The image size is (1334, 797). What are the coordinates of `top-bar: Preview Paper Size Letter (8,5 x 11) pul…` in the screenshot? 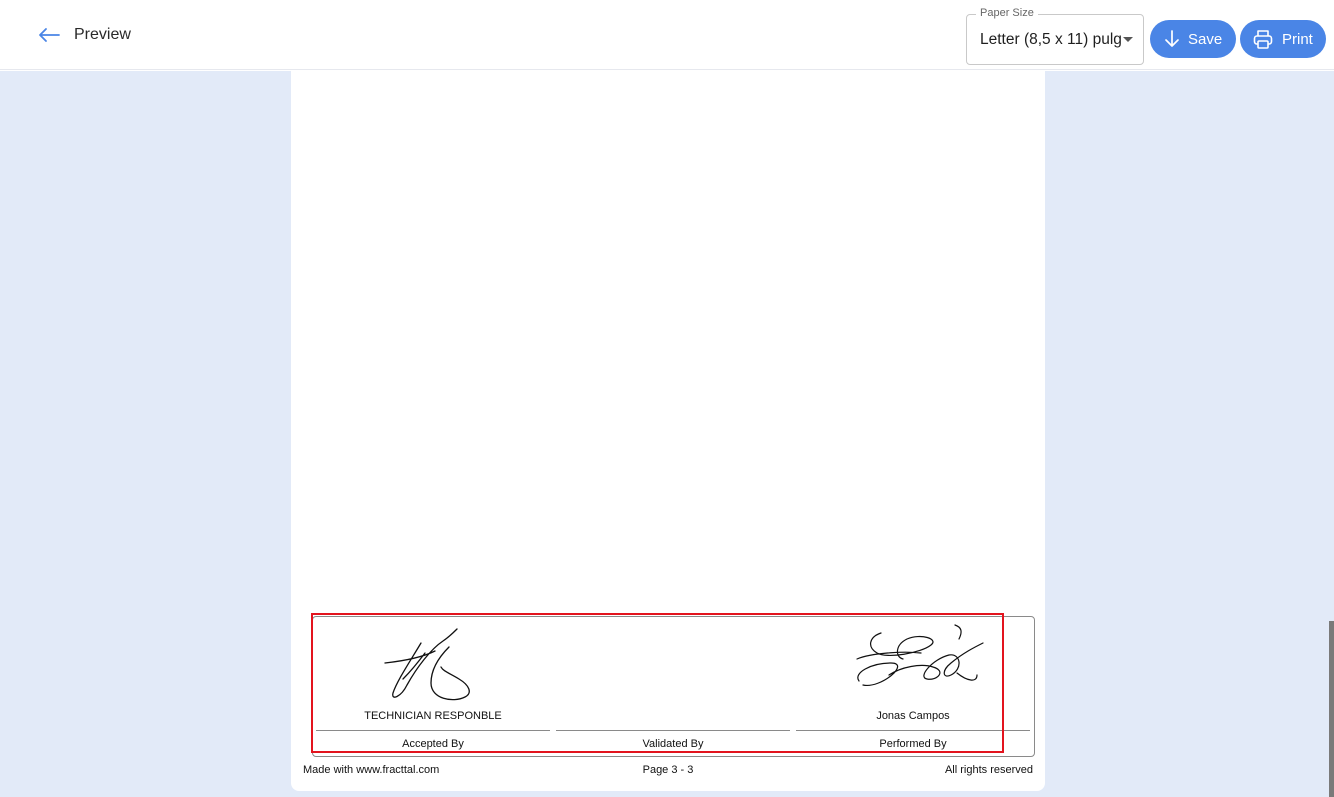 It's located at (667, 35).